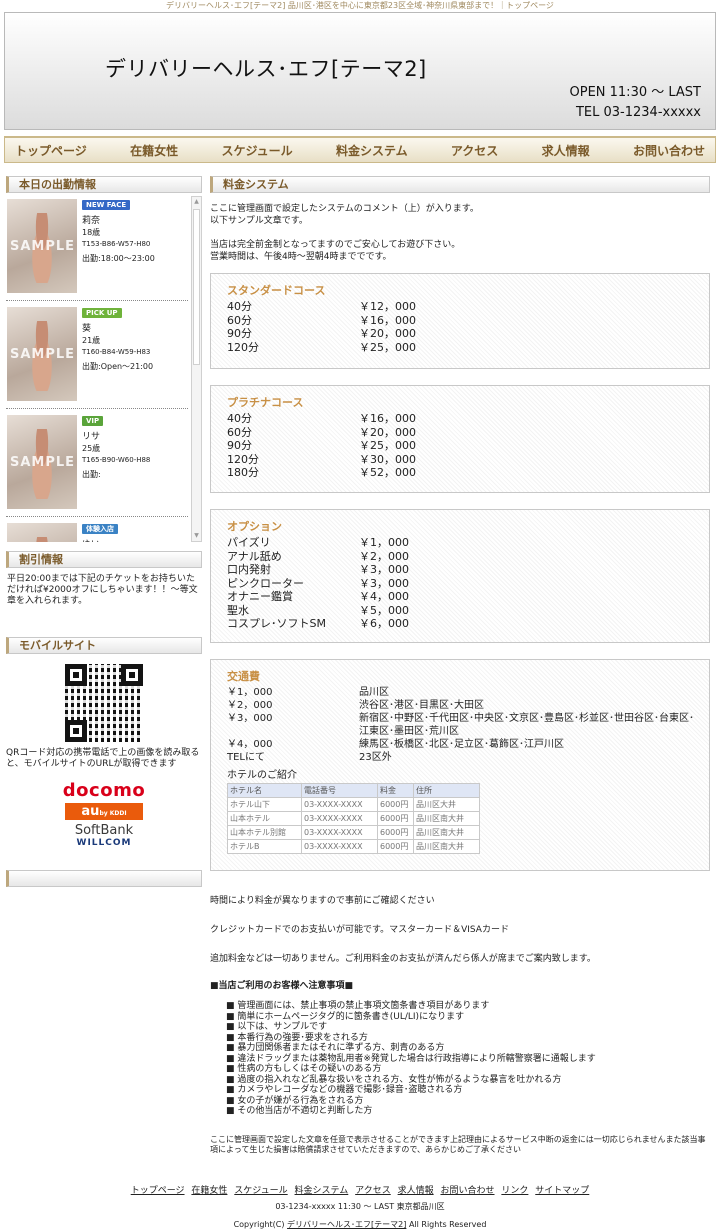 This screenshot has width=720, height=1232. I want to click on hotel-label: ホテルのご紹介, so click(262, 775).